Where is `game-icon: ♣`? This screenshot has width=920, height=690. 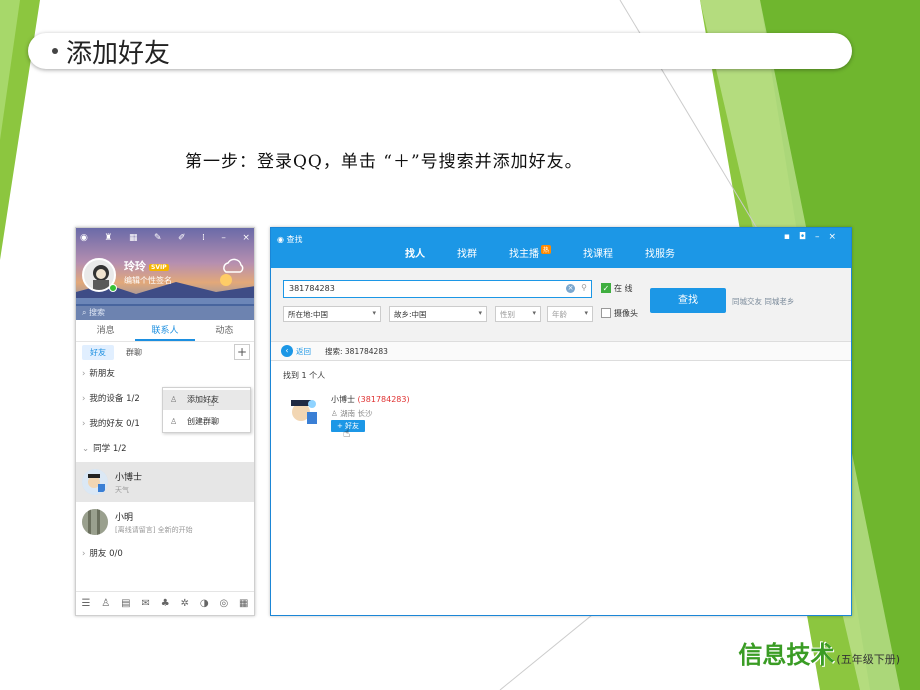 game-icon: ♣ is located at coordinates (165, 603).